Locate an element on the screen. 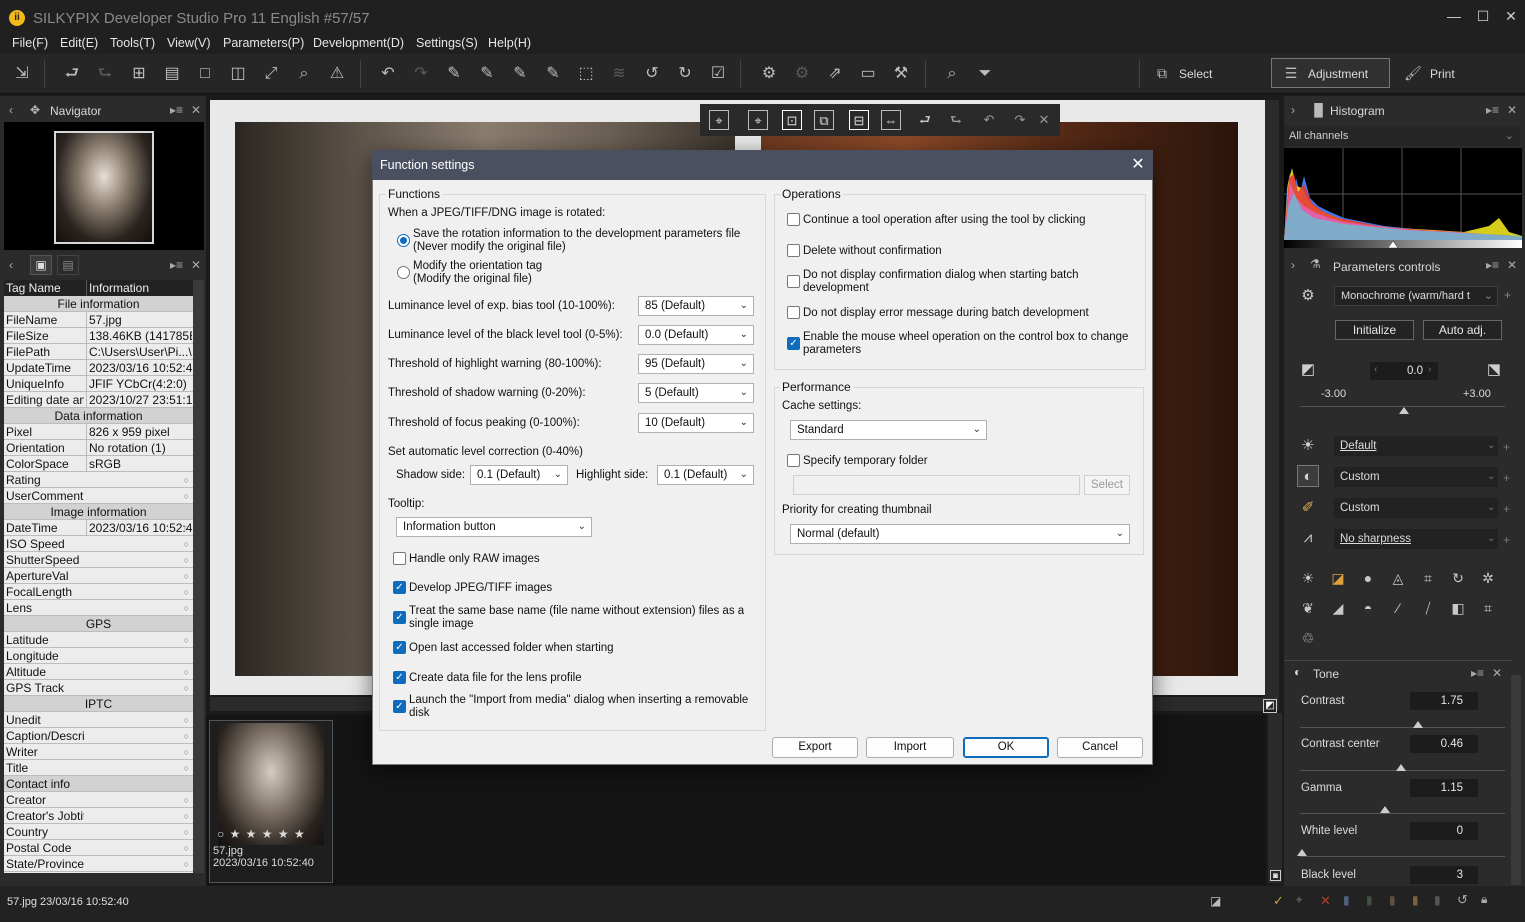 This screenshot has width=1525, height=922. radio-save-rotation is located at coordinates (403, 240).